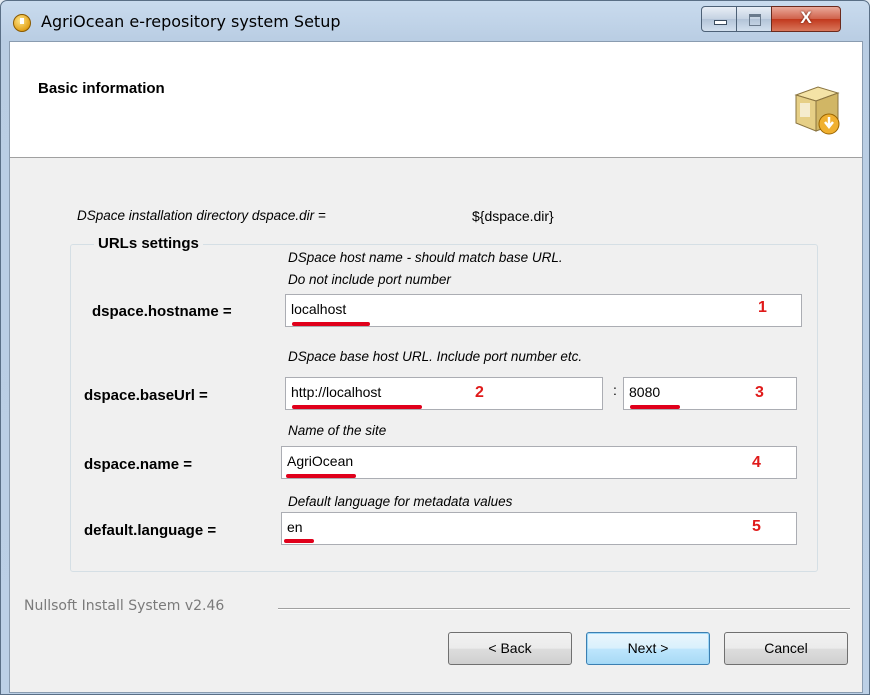  Describe the element at coordinates (138, 464) in the screenshot. I see `name-label: dspace.name =` at that location.